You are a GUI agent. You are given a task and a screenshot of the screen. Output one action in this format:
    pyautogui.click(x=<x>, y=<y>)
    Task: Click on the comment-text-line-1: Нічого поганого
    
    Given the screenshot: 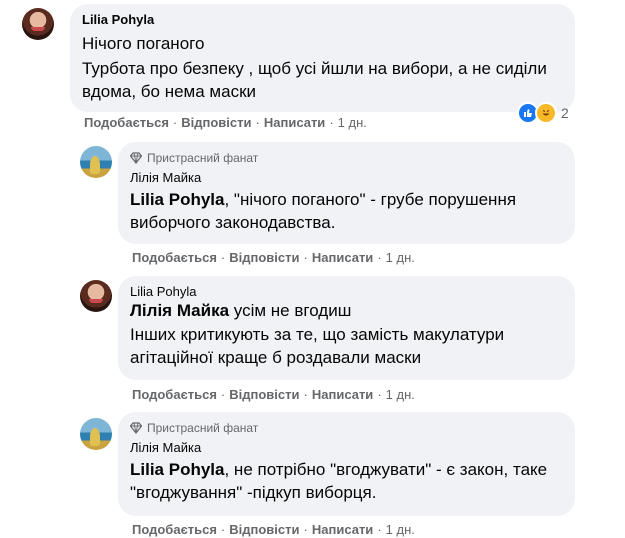 What is the action you would take?
    pyautogui.click(x=143, y=43)
    